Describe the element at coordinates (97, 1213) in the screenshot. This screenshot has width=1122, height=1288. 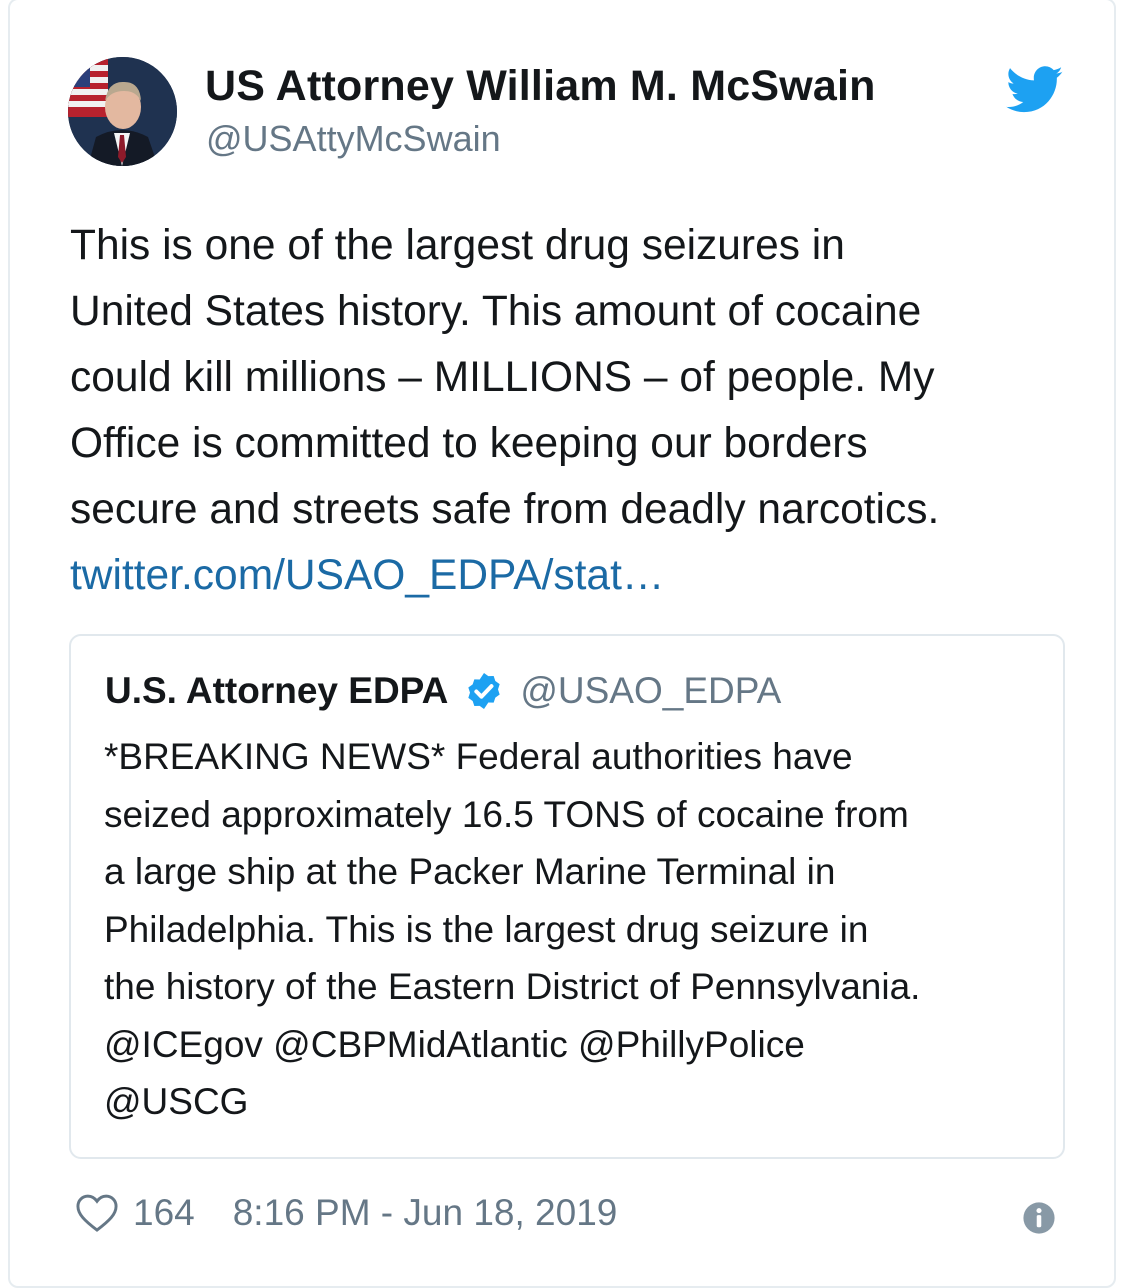
I see `heart-icon` at that location.